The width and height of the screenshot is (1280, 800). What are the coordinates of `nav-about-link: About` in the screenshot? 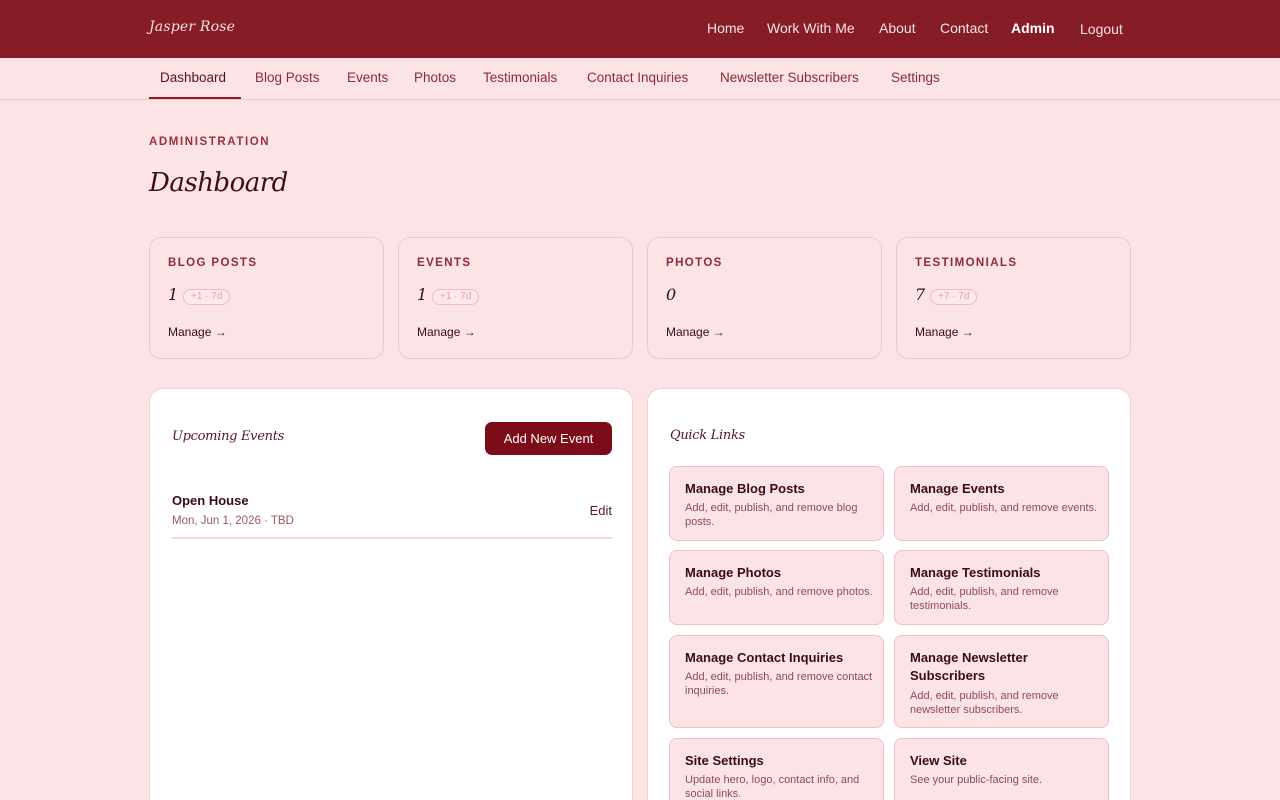 It's located at (897, 29).